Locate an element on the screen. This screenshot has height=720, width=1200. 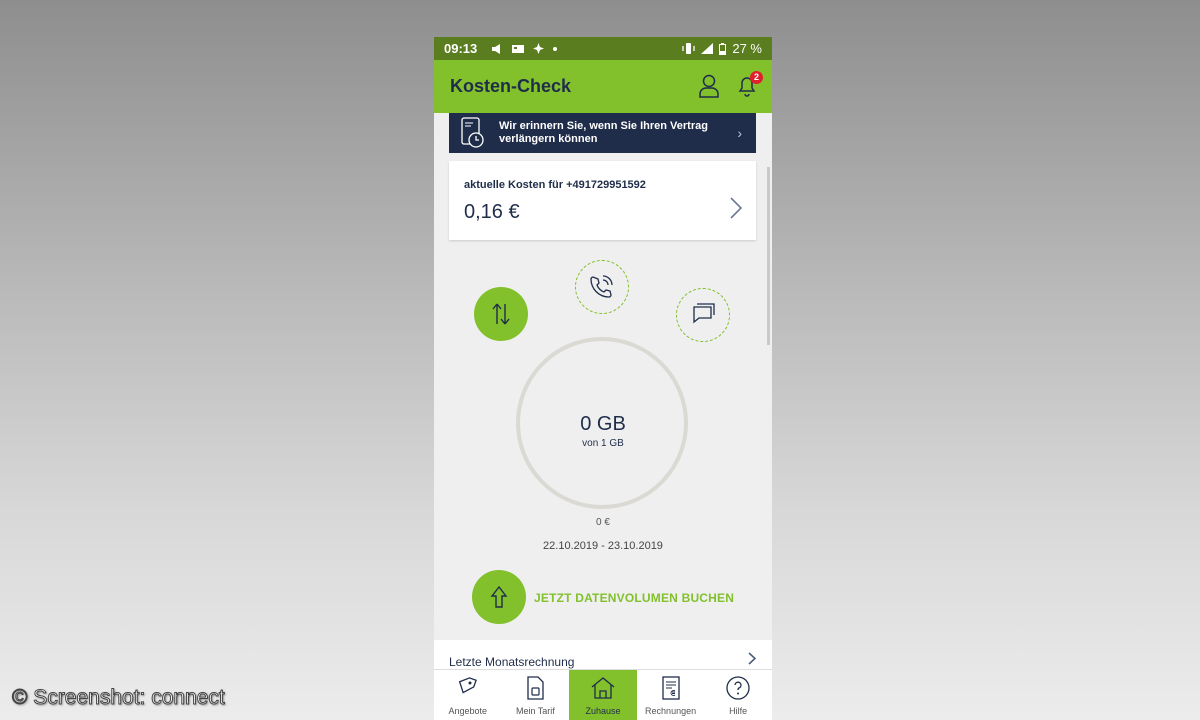
sms-usage-toggle is located at coordinates (703, 315).